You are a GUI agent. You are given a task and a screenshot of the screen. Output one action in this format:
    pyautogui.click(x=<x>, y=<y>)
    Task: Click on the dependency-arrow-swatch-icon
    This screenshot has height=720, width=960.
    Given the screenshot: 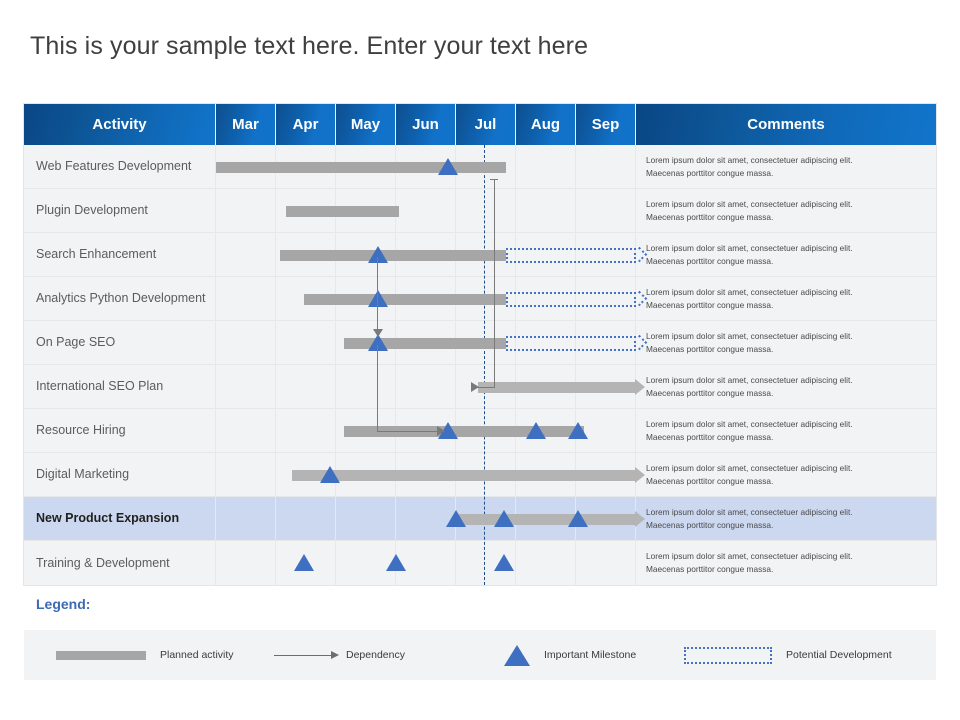 What is the action you would take?
    pyautogui.click(x=306, y=654)
    